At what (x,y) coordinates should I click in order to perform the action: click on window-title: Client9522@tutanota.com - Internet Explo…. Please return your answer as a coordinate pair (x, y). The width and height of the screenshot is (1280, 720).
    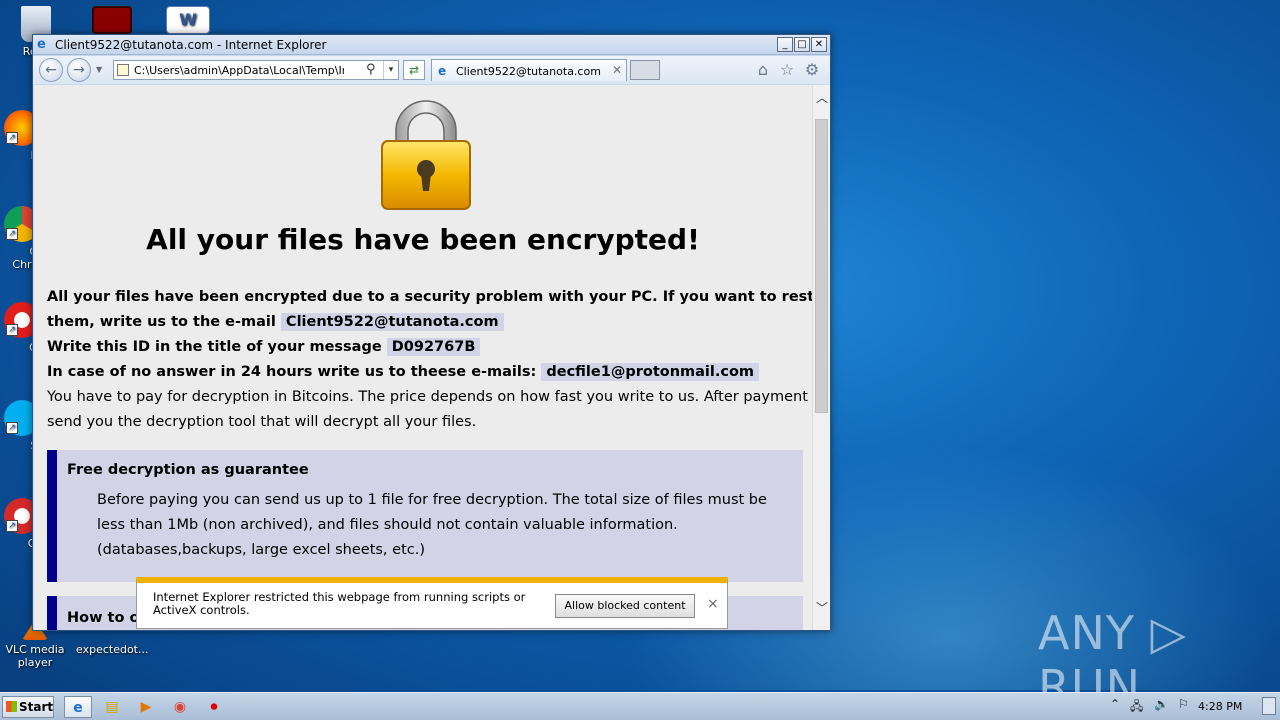
    Looking at the image, I should click on (191, 45).